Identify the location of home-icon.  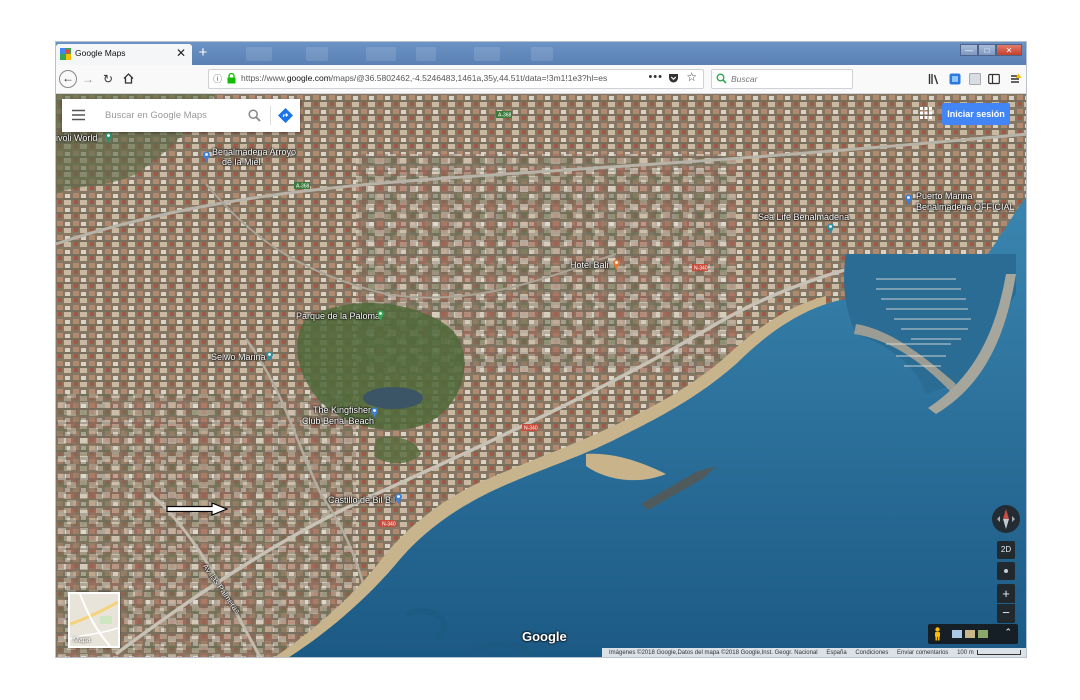
(128, 78).